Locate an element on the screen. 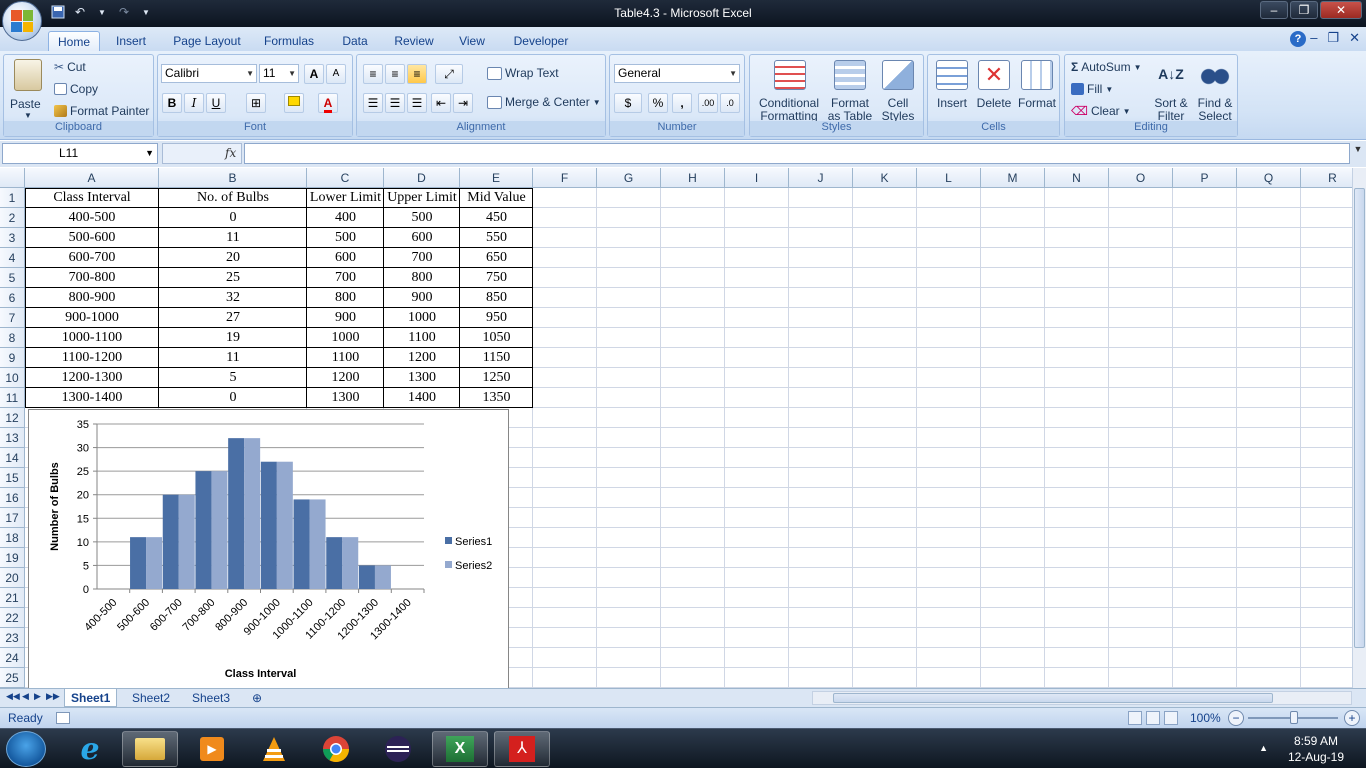  column-header-g: G is located at coordinates (629, 178).